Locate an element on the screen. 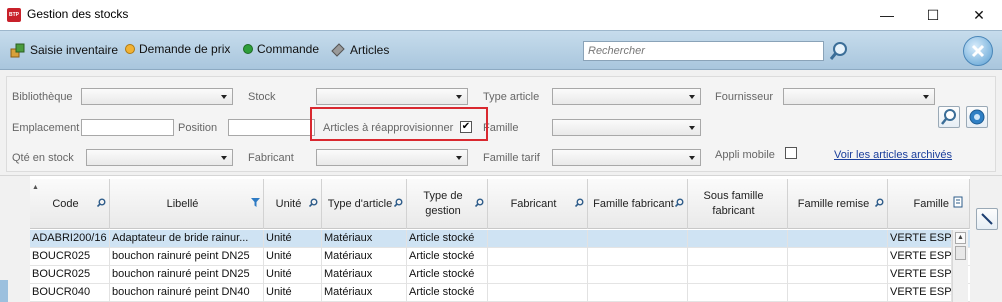 This screenshot has width=1002, height=302. pen-icon is located at coordinates (987, 219).